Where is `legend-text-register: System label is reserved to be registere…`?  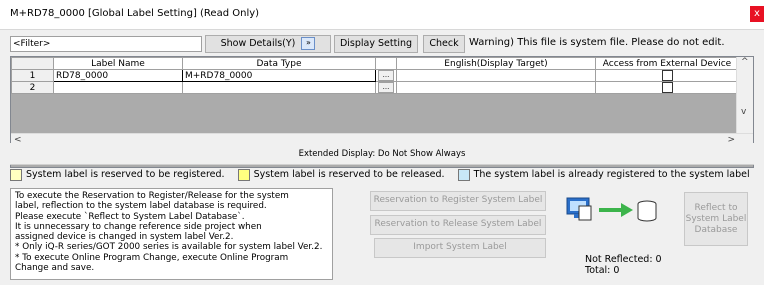
legend-text-register: System label is reserved to be registere… is located at coordinates (125, 174).